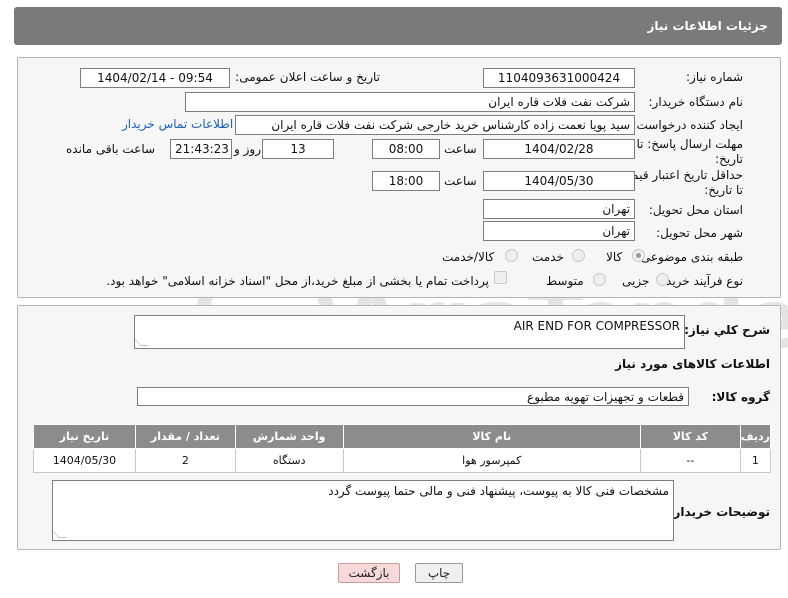 The width and height of the screenshot is (788, 598). Describe the element at coordinates (638, 255) in the screenshot. I see `category-radio-goods` at that location.